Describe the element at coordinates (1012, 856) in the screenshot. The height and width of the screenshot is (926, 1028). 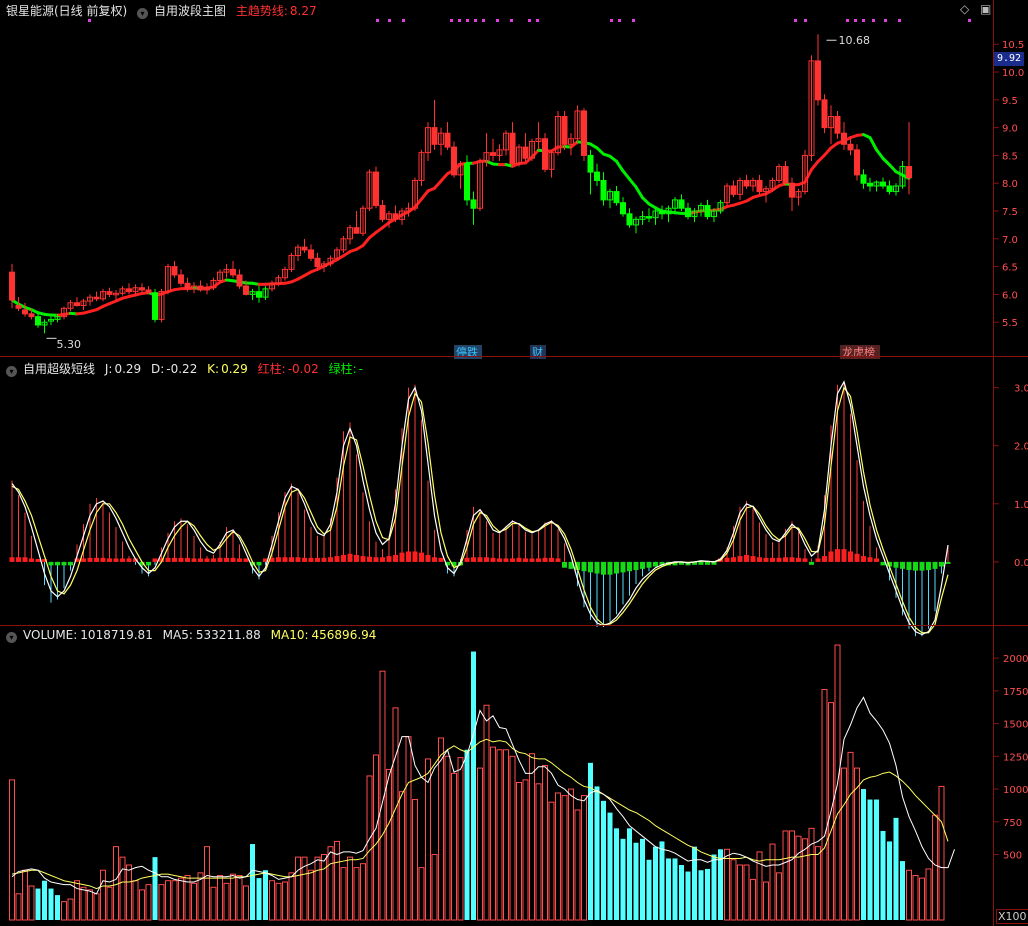
I see `volume-axis-label: 500` at that location.